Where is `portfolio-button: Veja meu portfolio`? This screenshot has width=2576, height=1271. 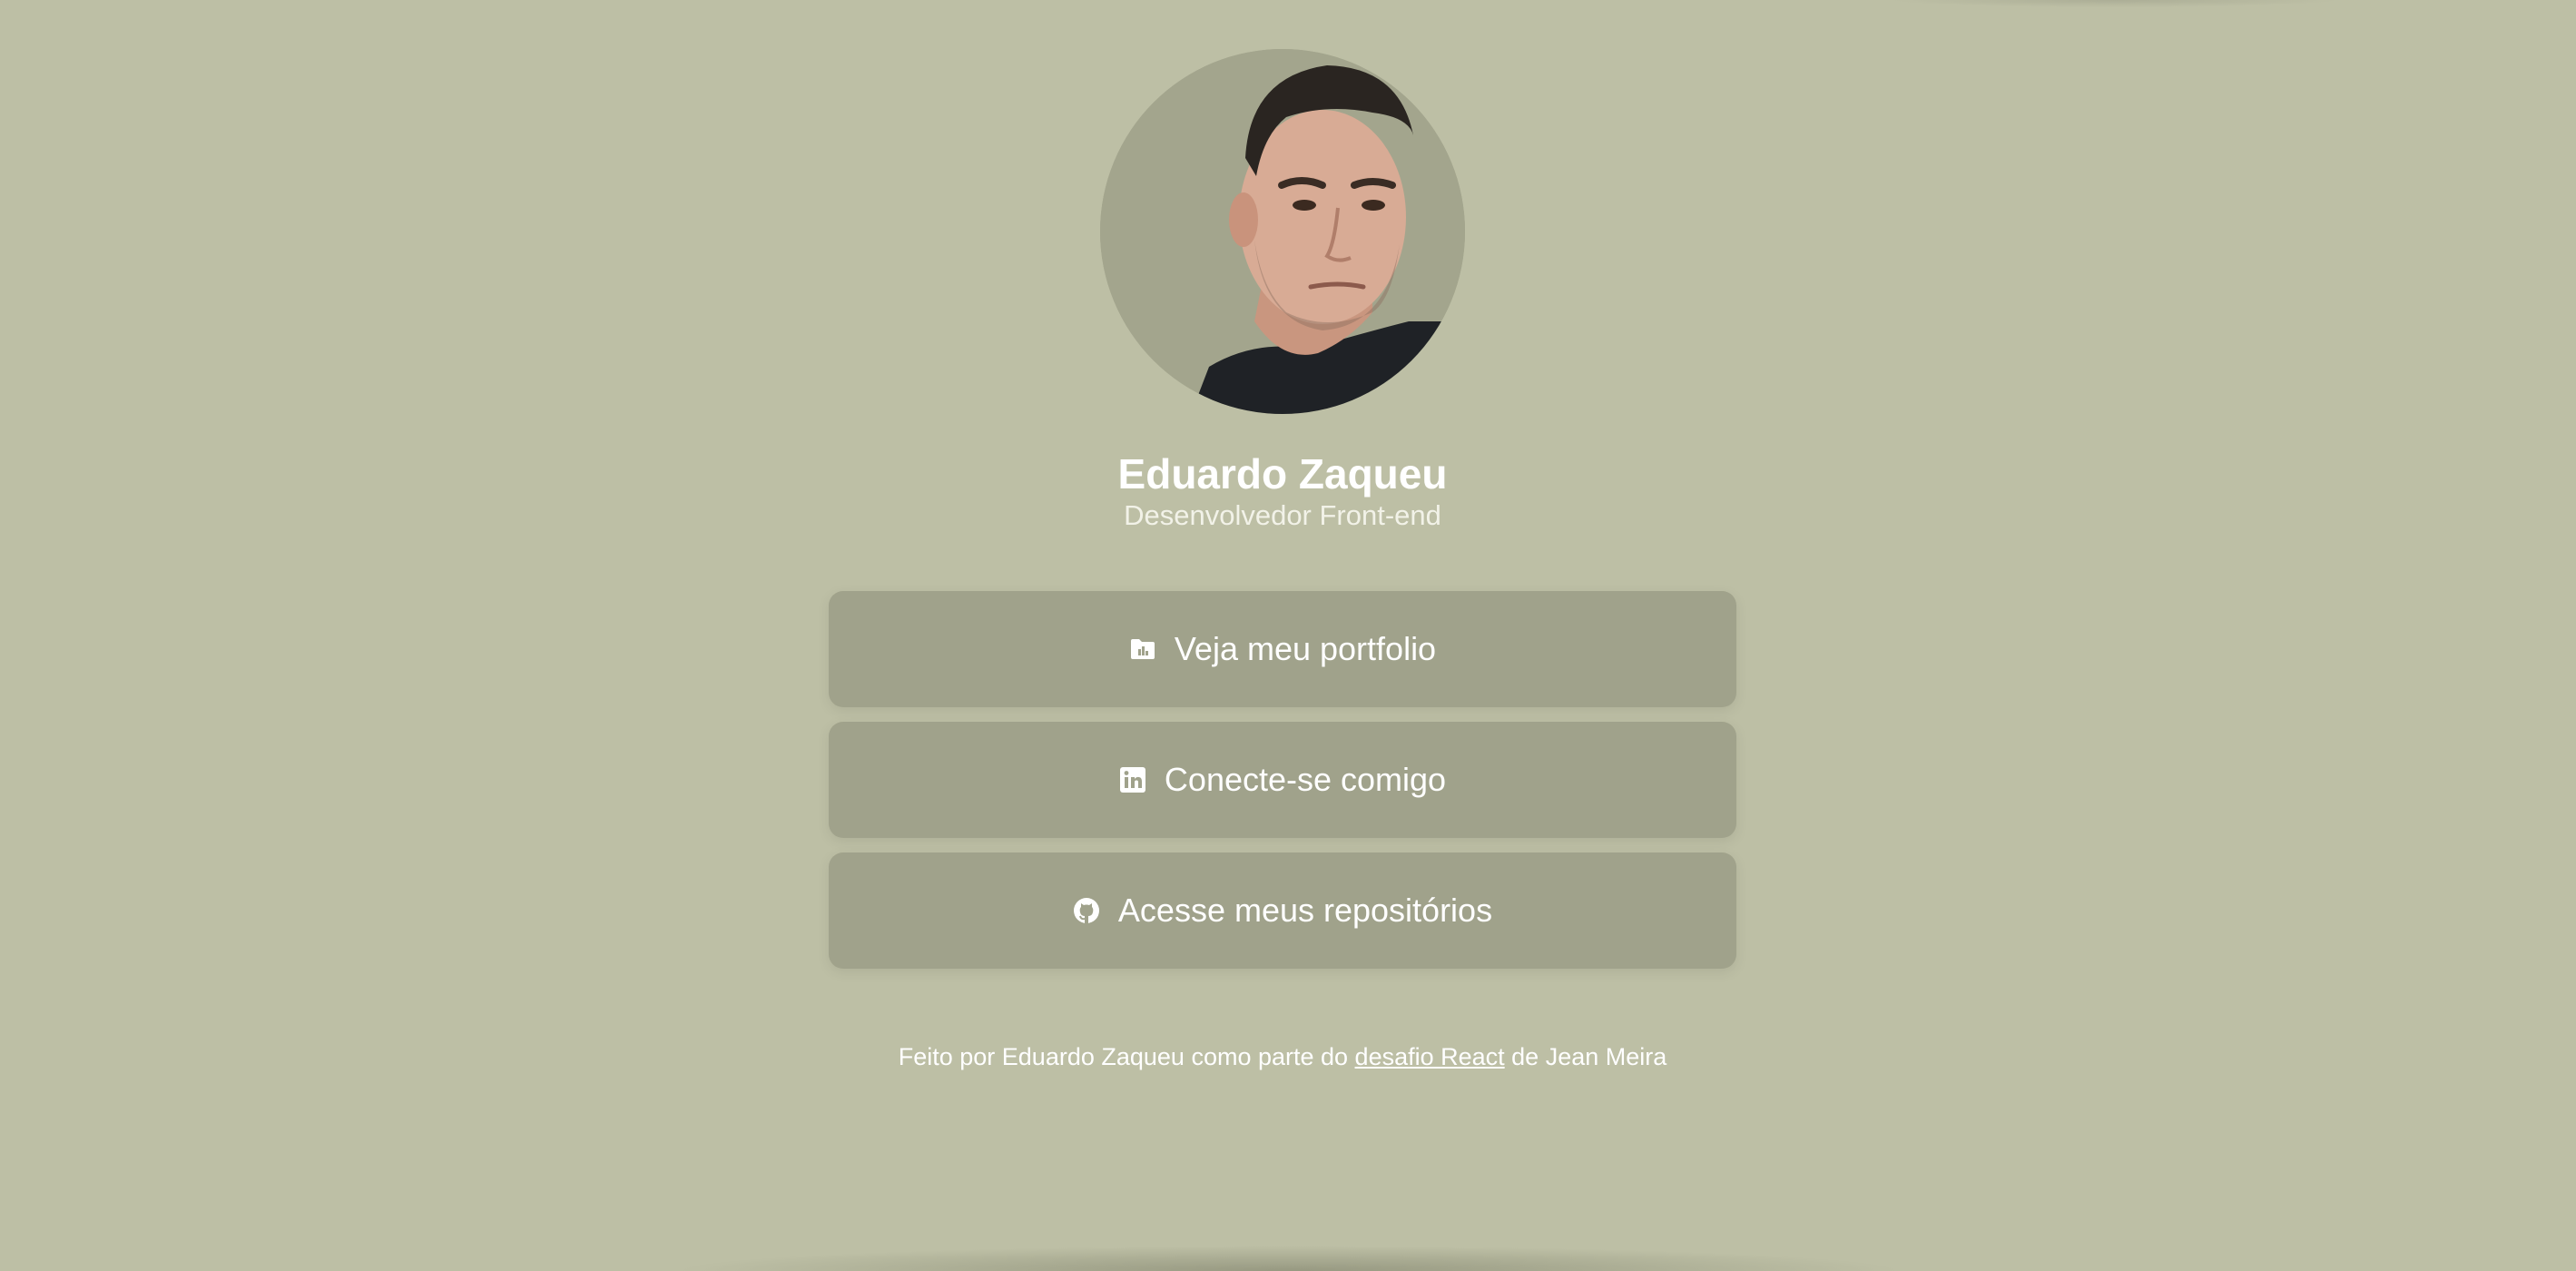 portfolio-button: Veja meu portfolio is located at coordinates (1282, 649).